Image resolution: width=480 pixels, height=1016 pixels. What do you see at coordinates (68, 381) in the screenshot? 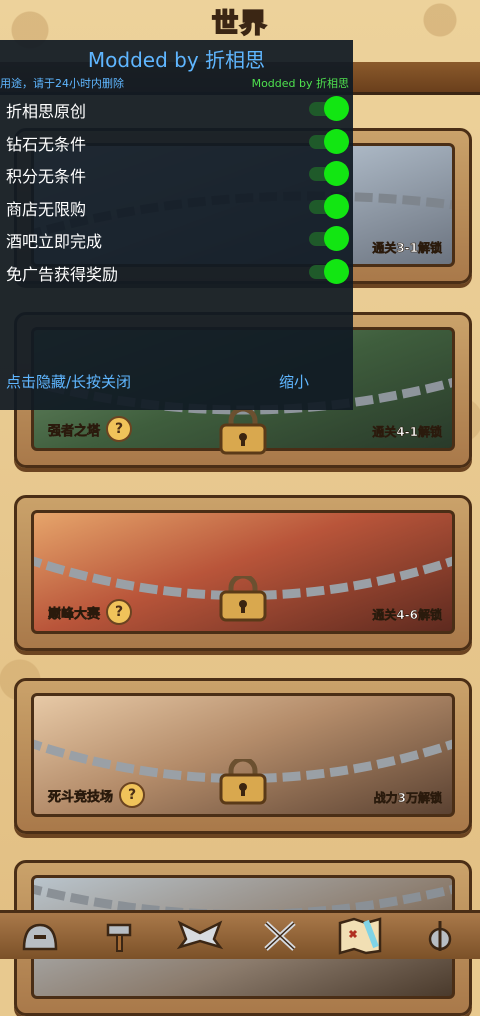
I see `hide-close-button: 点击隐藏/长按关闭` at bounding box center [68, 381].